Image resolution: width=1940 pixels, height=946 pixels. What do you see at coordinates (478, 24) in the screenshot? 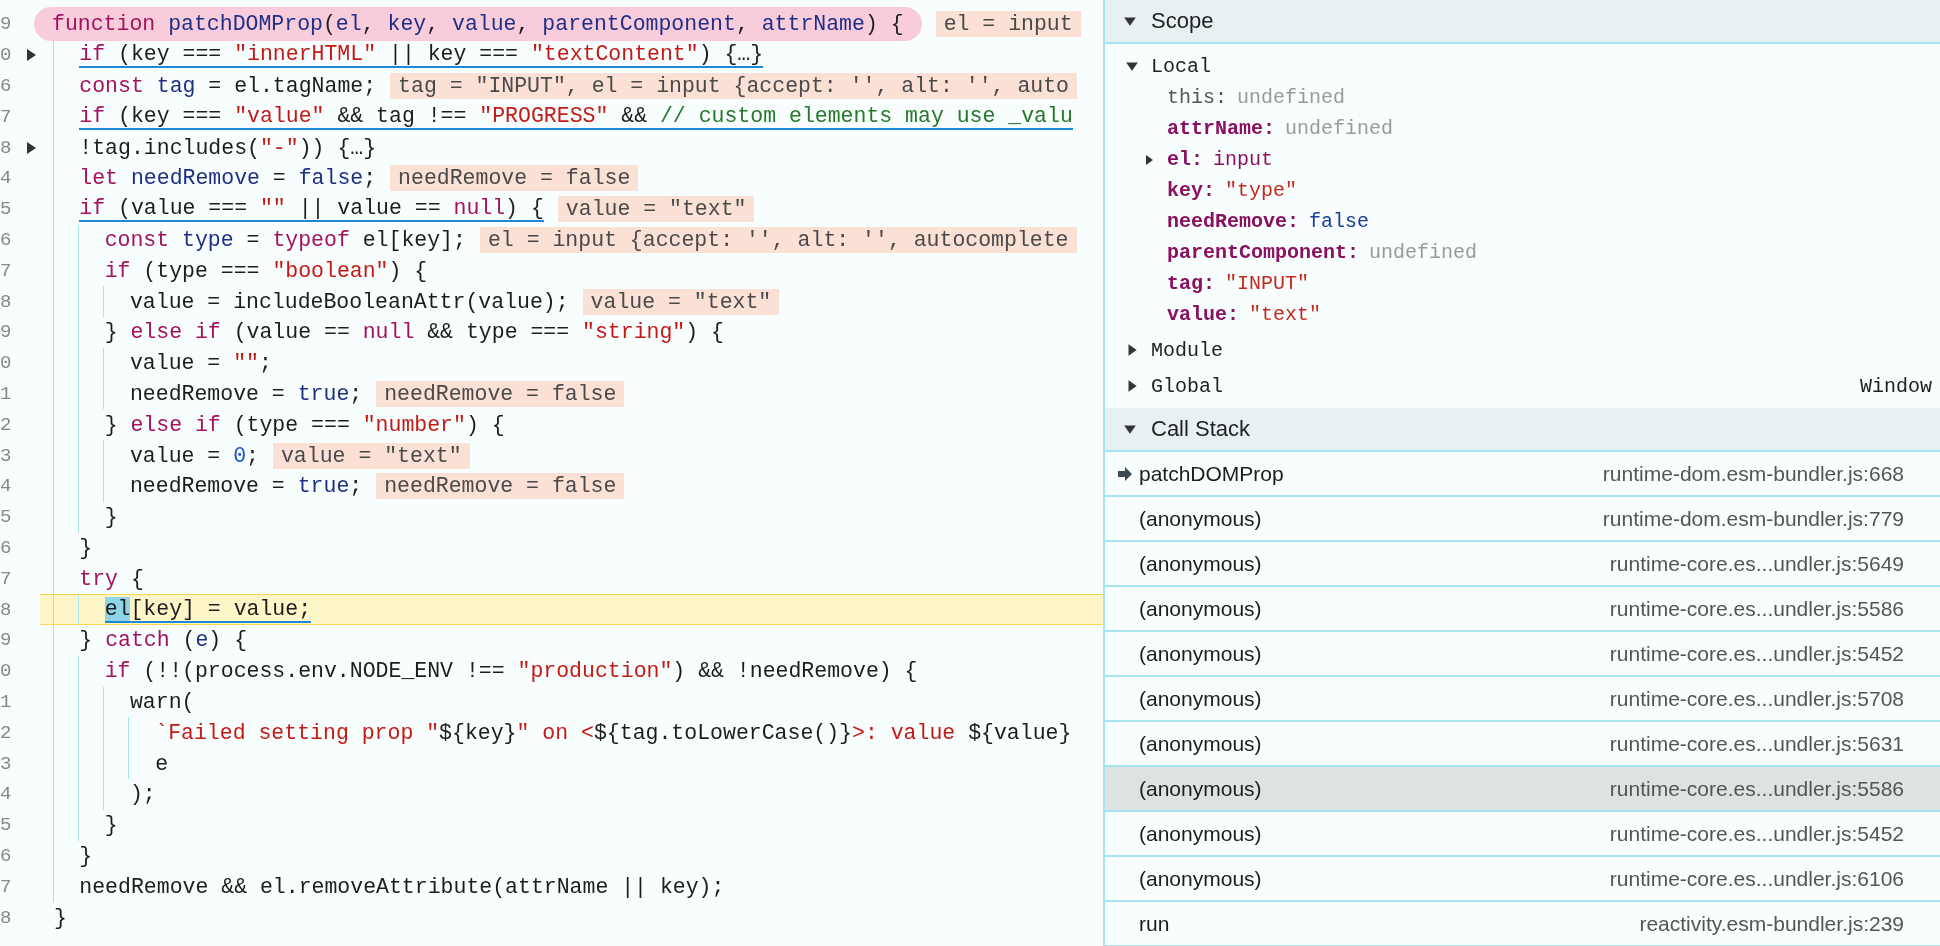
I see `code-line: function patchDOMProp(el, key, value, parentComponent, attrName) {` at bounding box center [478, 24].